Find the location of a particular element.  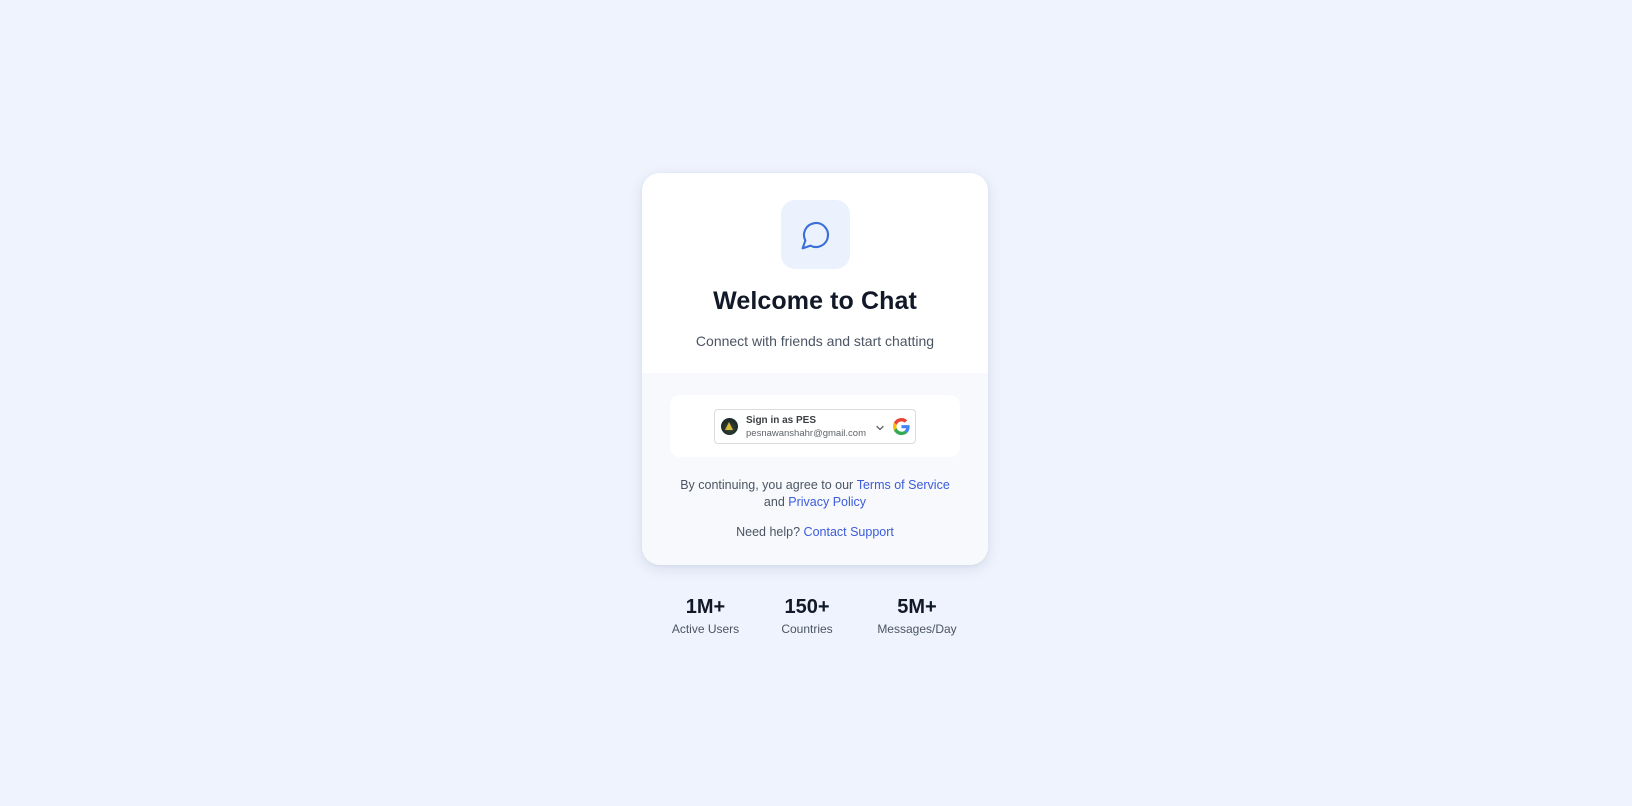

help-text: Need help? Contact Support is located at coordinates (815, 532).